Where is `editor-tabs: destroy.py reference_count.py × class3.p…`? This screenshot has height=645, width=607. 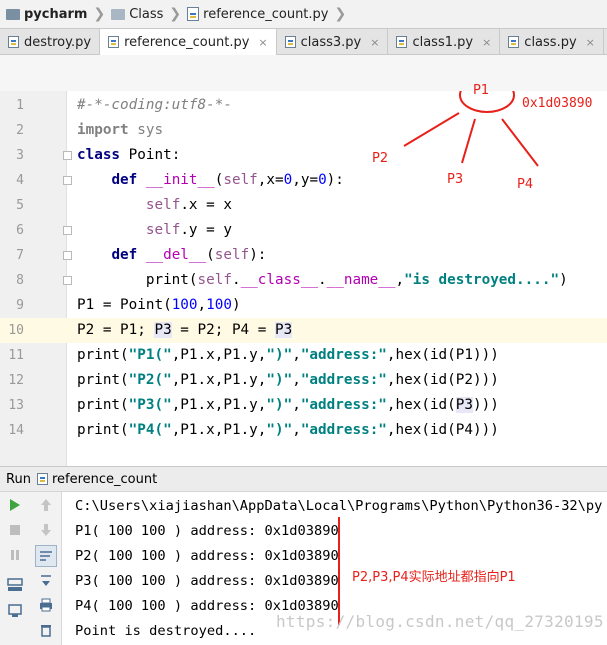
editor-tabs: destroy.py reference_count.py × class3.p… is located at coordinates (303, 42).